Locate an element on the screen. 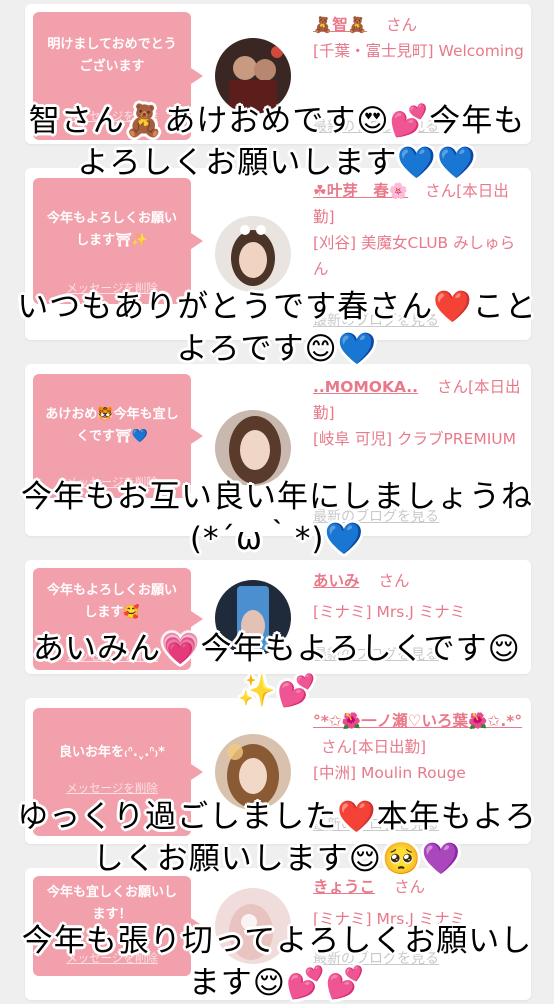 This screenshot has width=554, height=1004. profile-info: 🧸智🧸 さん [千葉・富士見町] Welcoming is located at coordinates (419, 38).